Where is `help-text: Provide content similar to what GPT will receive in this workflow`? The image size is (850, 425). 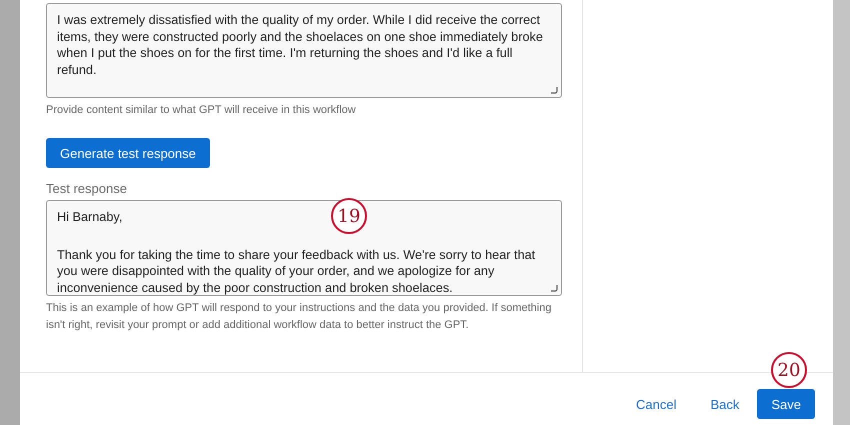 help-text: Provide content similar to what GPT will receive in this workflow is located at coordinates (201, 110).